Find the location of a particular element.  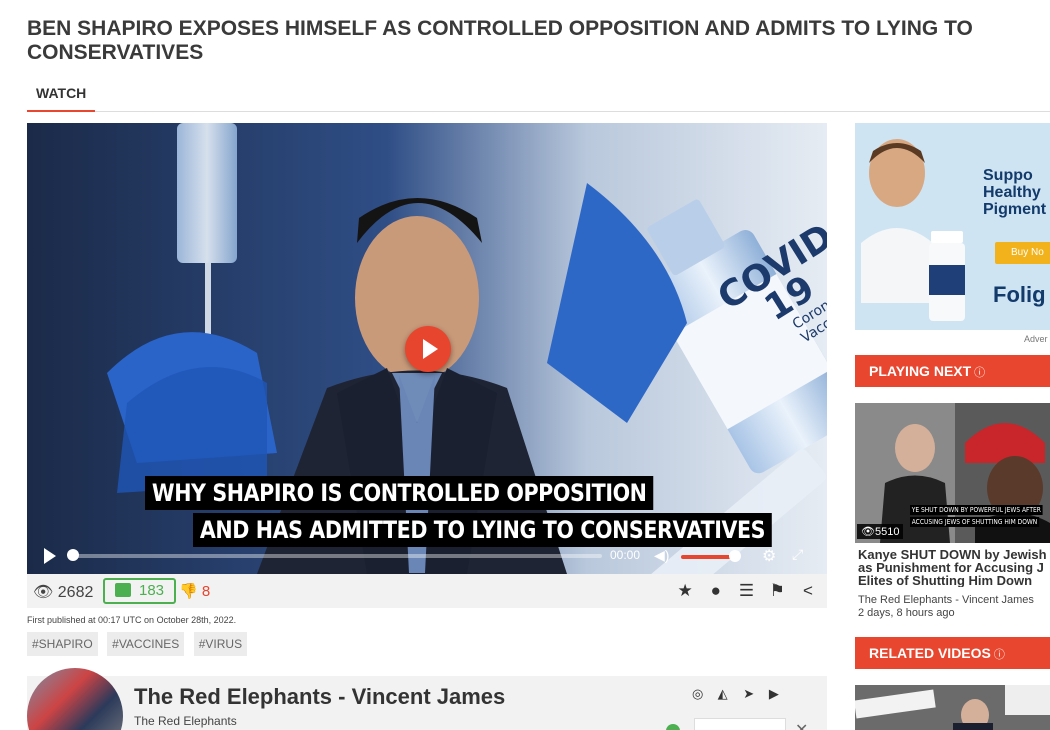

seek-bar is located at coordinates (337, 556).